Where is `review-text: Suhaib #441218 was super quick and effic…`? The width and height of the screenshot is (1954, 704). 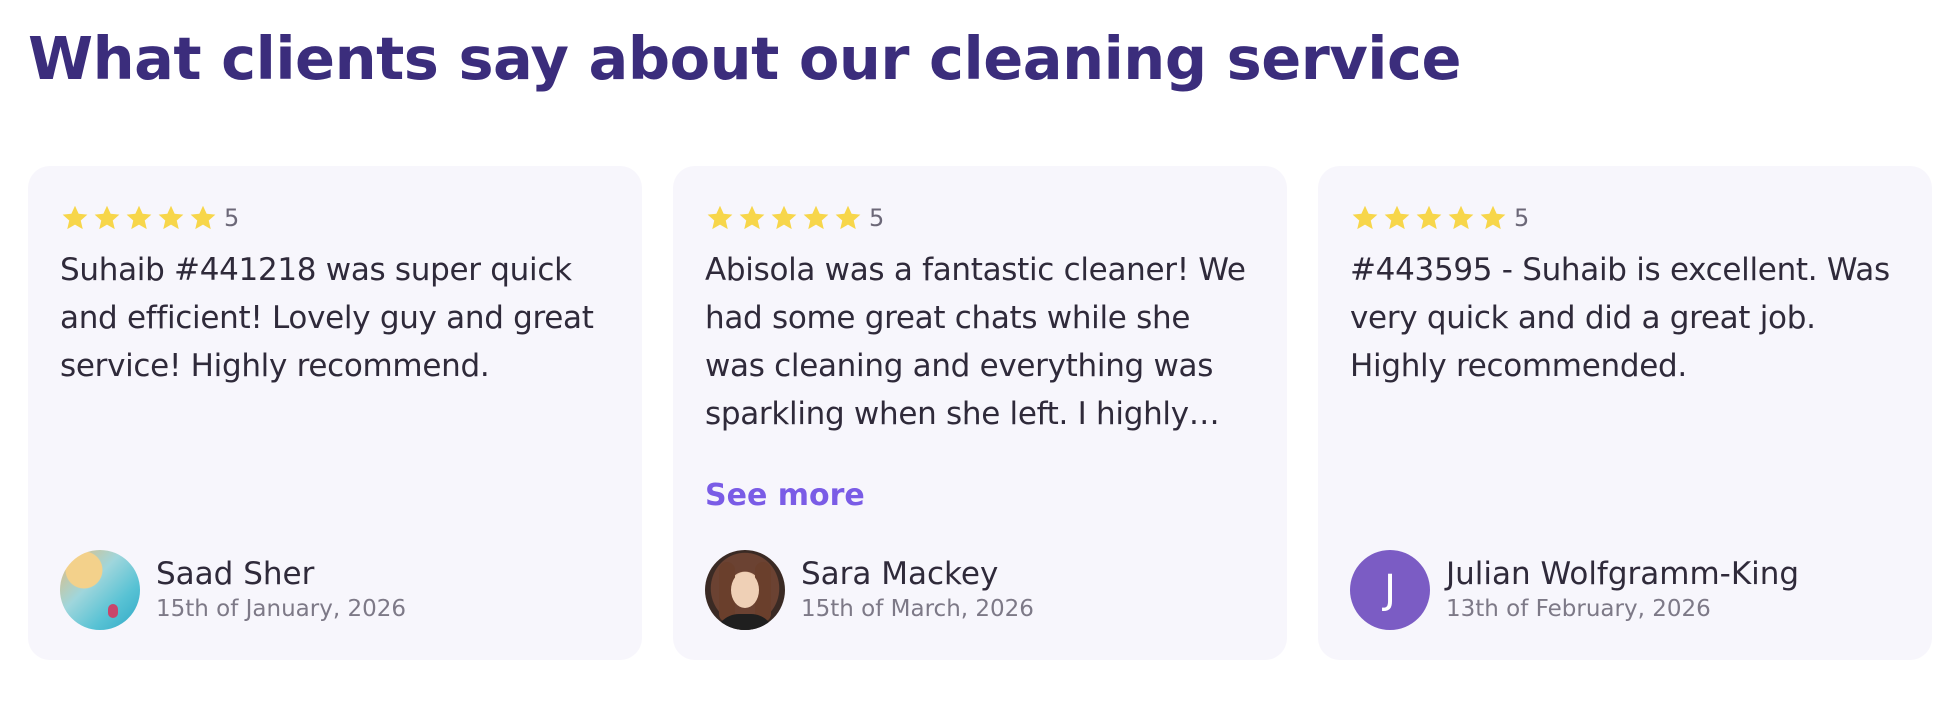 review-text: Suhaib #441218 was super quick and effic… is located at coordinates (327, 318).